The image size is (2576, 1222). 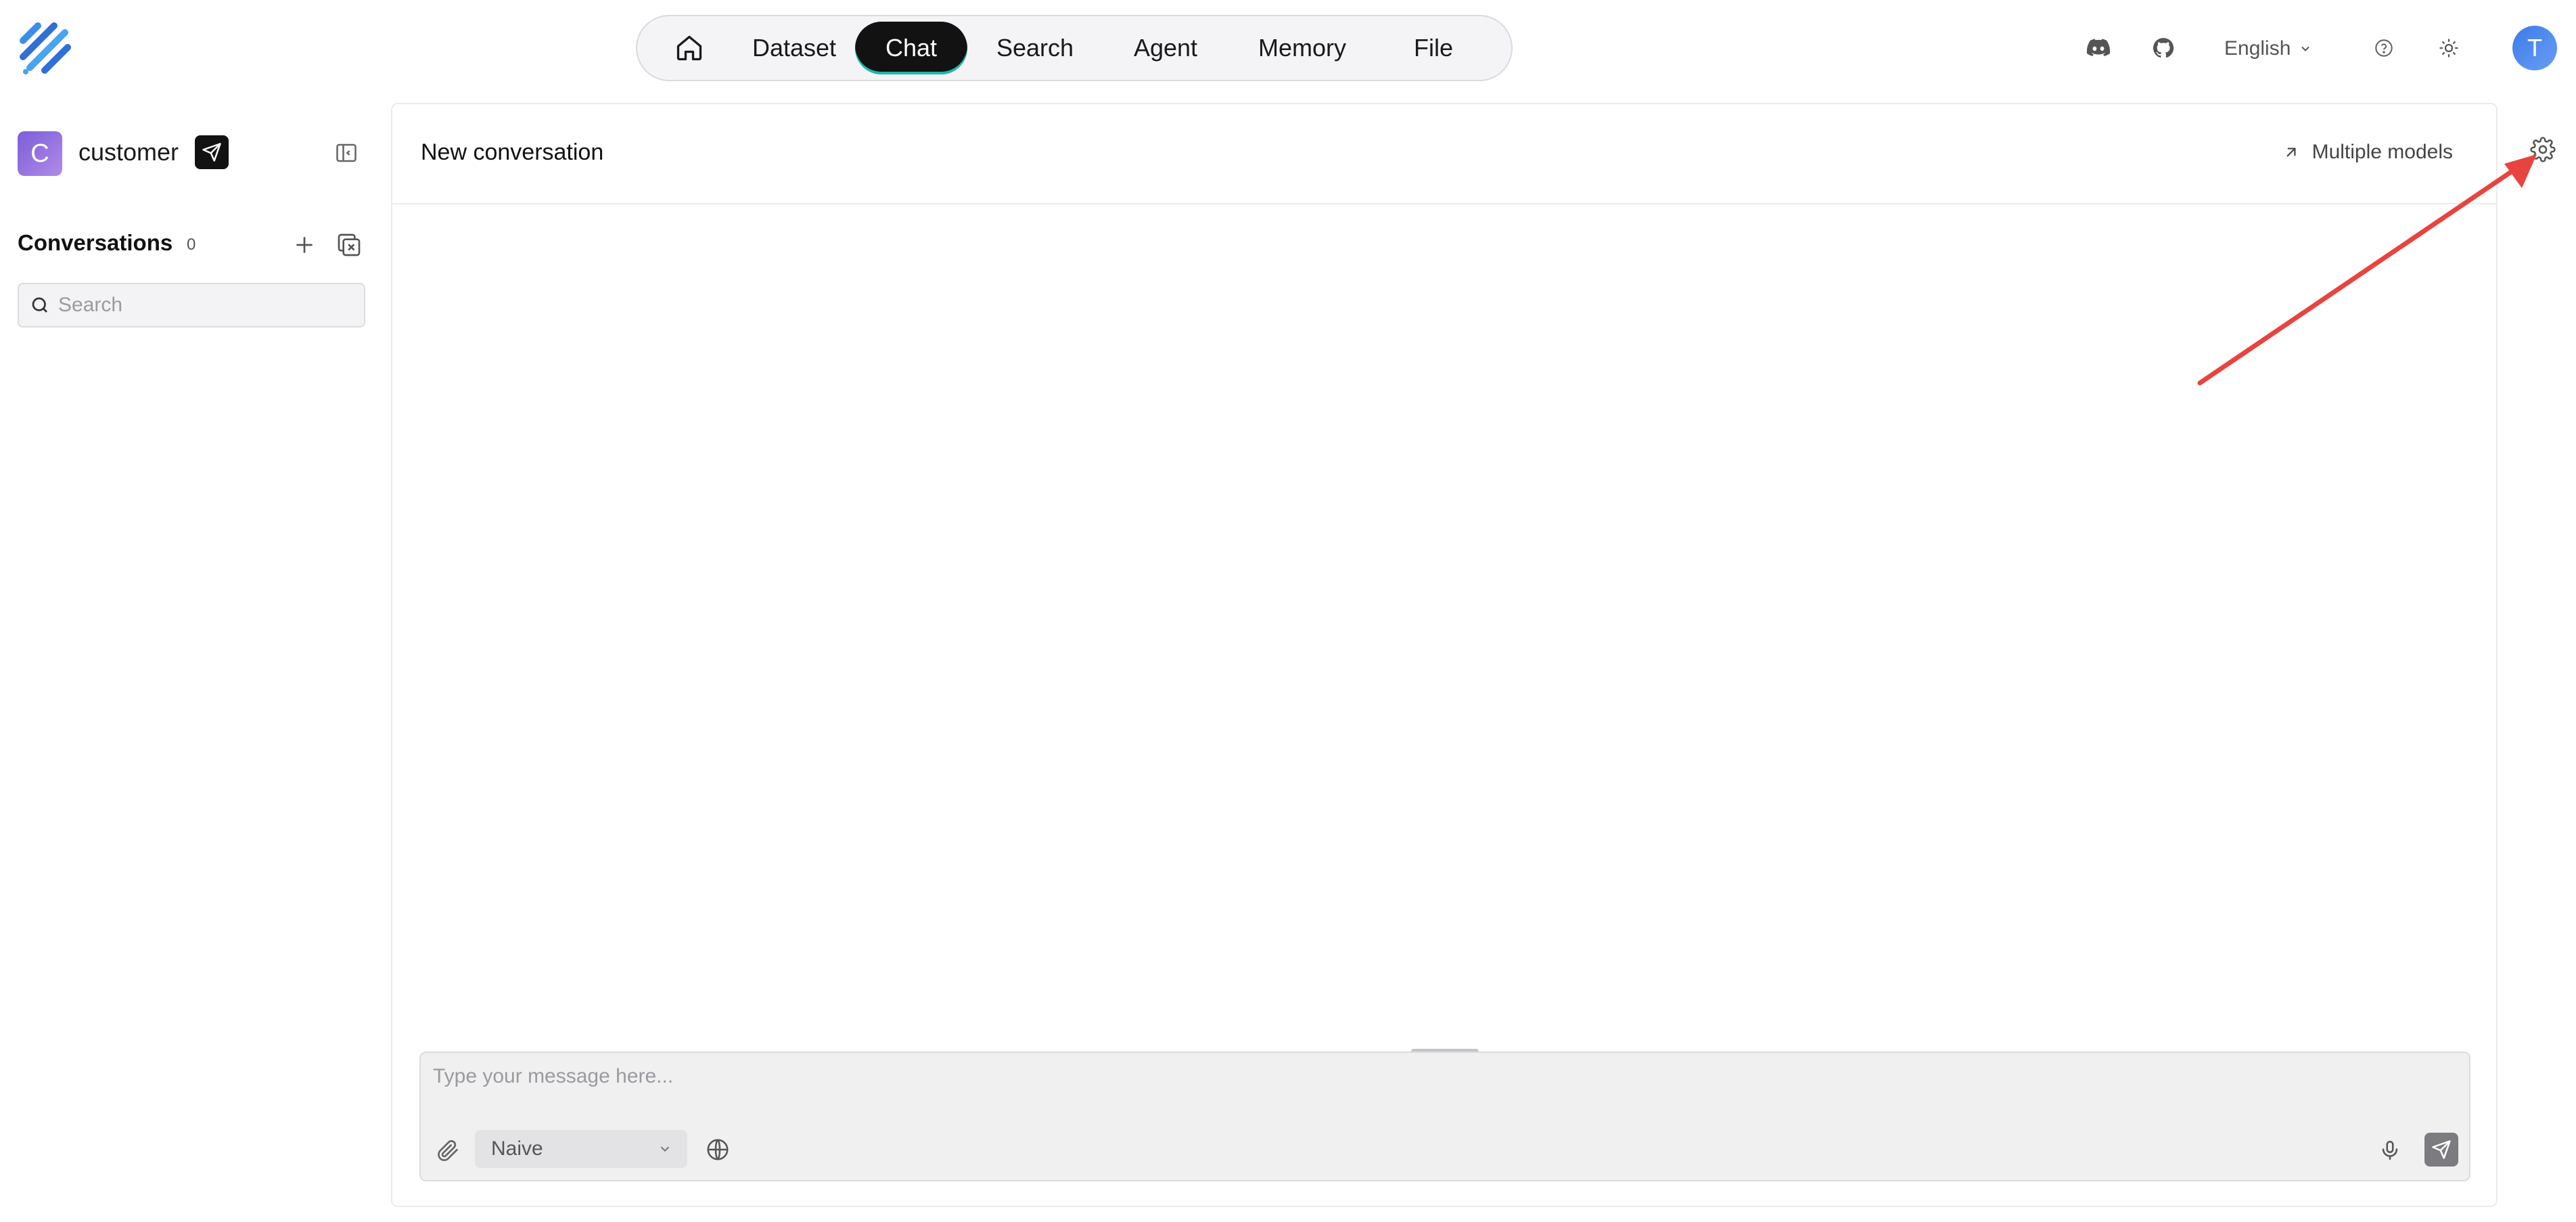 I want to click on app-name: customer, so click(x=128, y=152).